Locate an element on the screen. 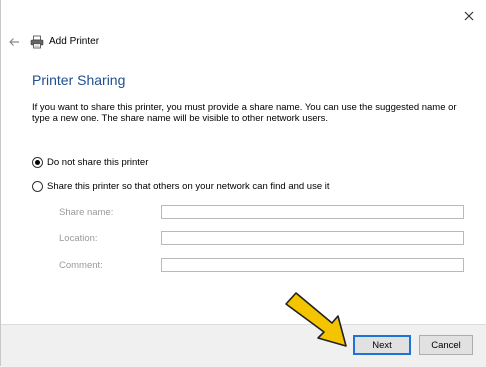  share-name-label: Share name: is located at coordinates (86, 212).